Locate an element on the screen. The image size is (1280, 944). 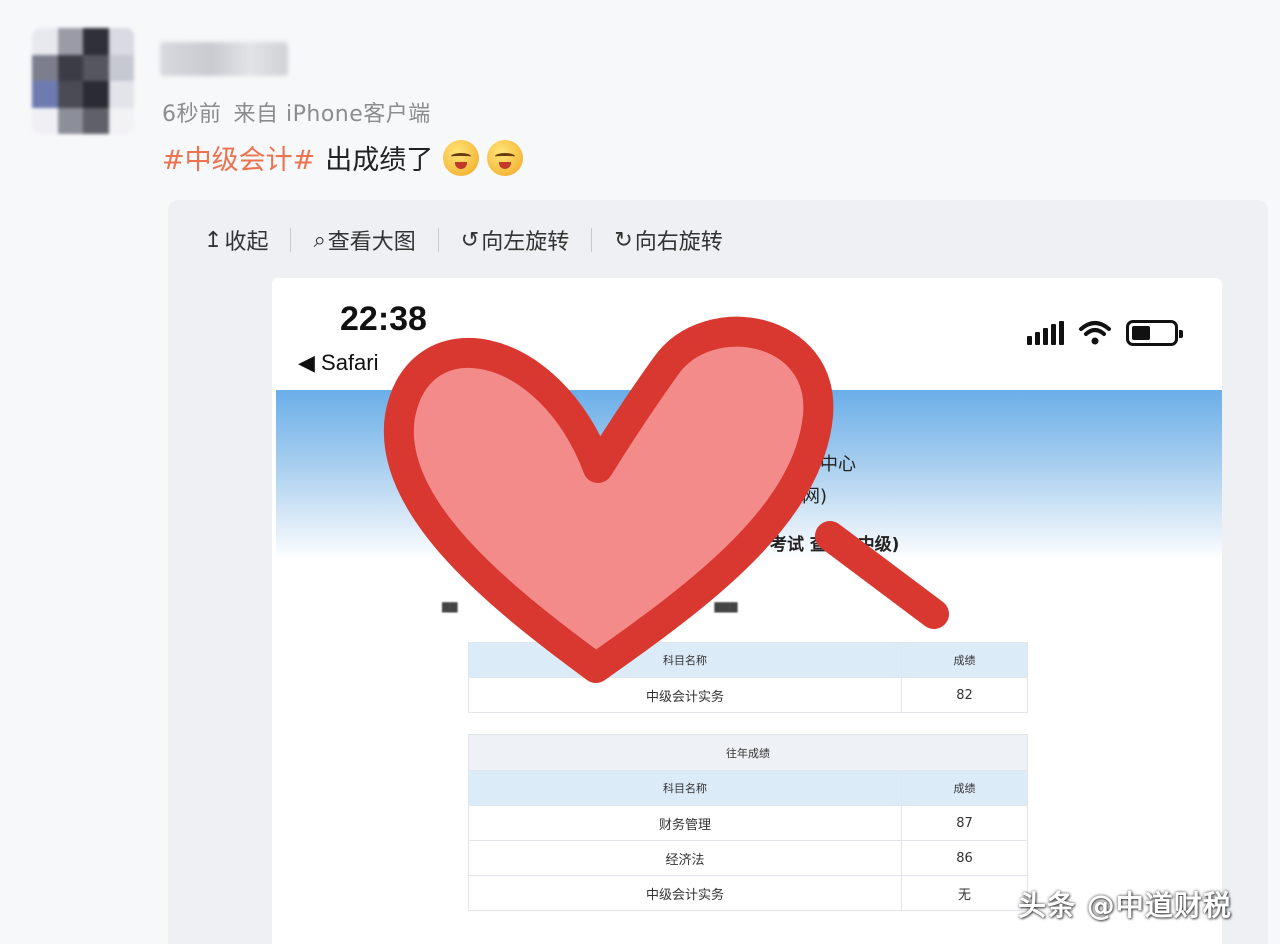
table-cell: 无 is located at coordinates (964, 893).